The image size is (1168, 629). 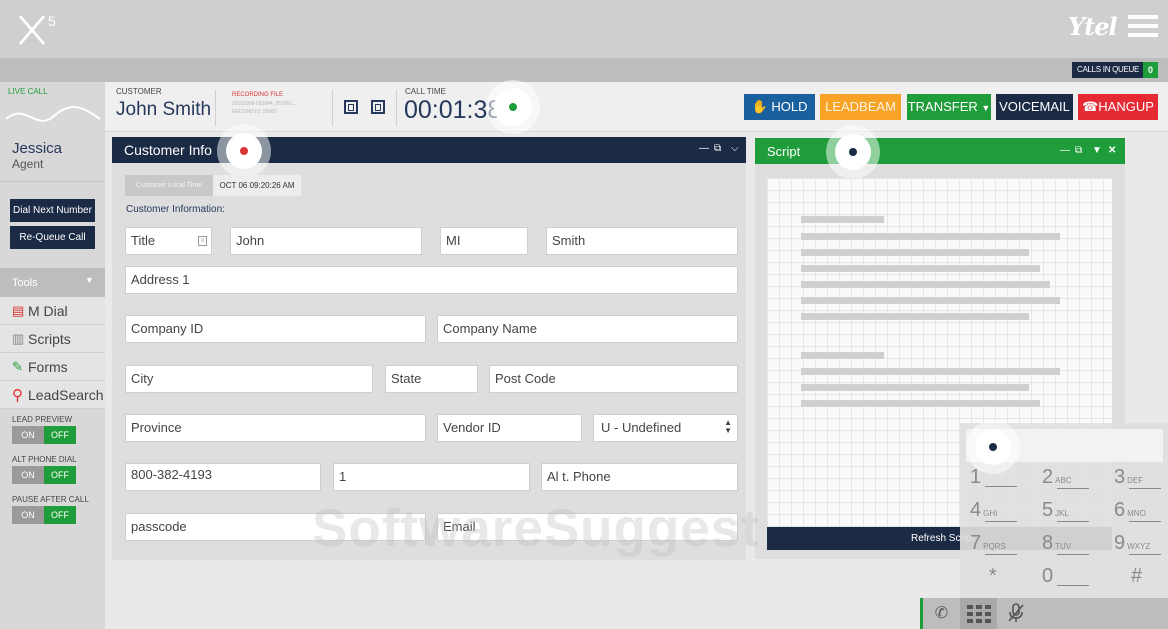 What do you see at coordinates (275, 329) in the screenshot?
I see `company-id-field: Company ID` at bounding box center [275, 329].